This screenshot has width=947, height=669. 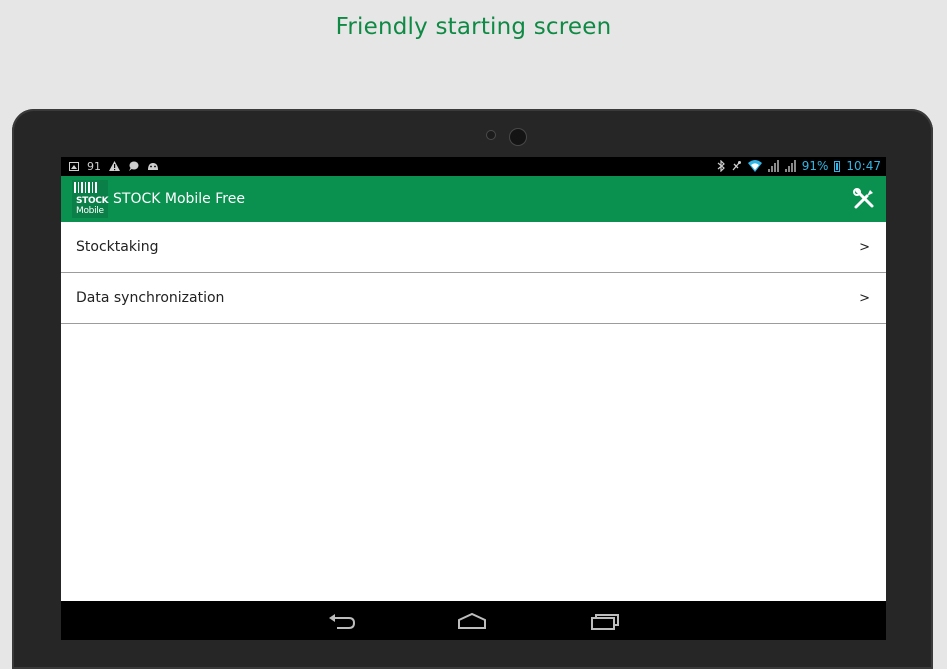 I want to click on warning-icon, so click(x=114, y=166).